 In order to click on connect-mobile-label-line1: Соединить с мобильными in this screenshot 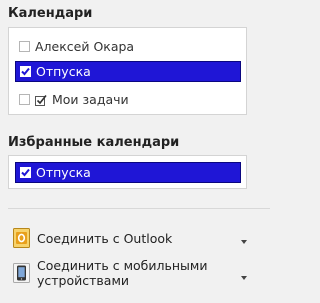, I will do `click(122, 265)`.